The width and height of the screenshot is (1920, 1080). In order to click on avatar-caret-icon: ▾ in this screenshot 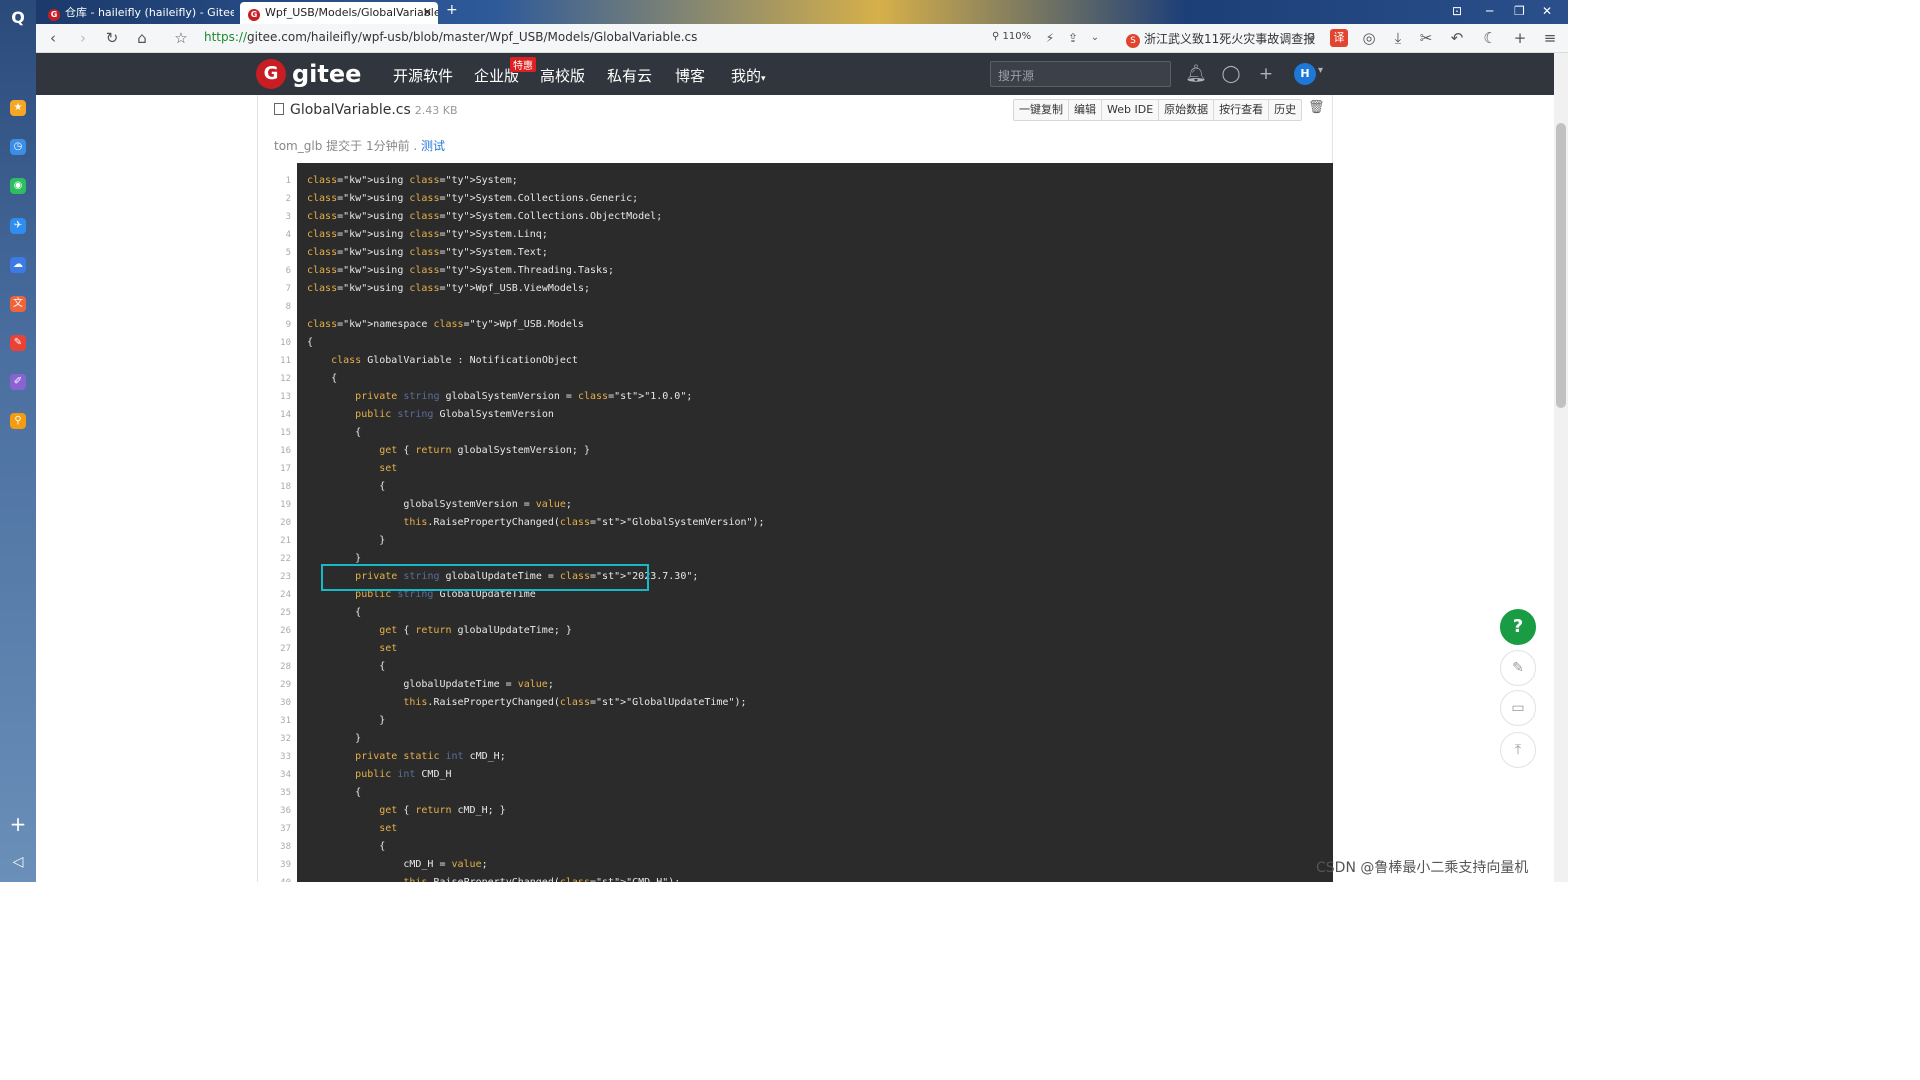, I will do `click(1320, 70)`.